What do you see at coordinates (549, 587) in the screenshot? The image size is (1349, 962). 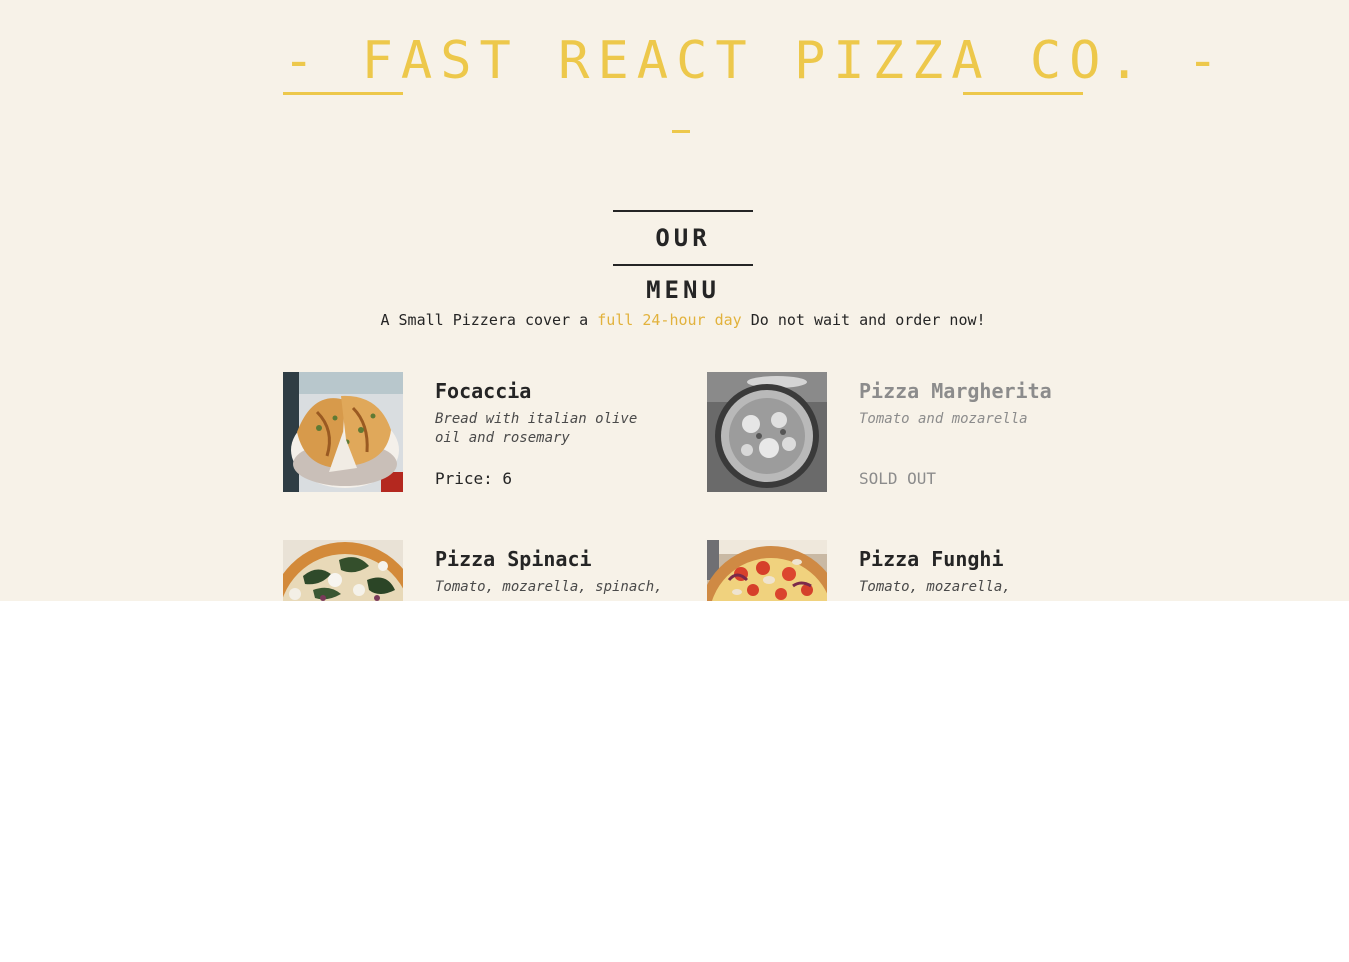 I see `pizza-ingredients: Tomato, mozarella, spinach,` at bounding box center [549, 587].